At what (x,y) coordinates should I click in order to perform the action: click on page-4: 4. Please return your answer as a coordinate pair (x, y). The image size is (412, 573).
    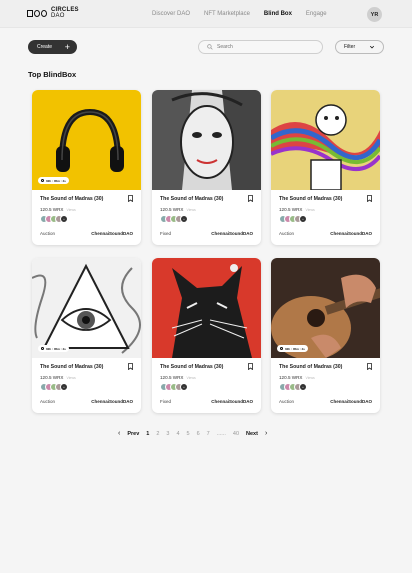
    Looking at the image, I should click on (177, 434).